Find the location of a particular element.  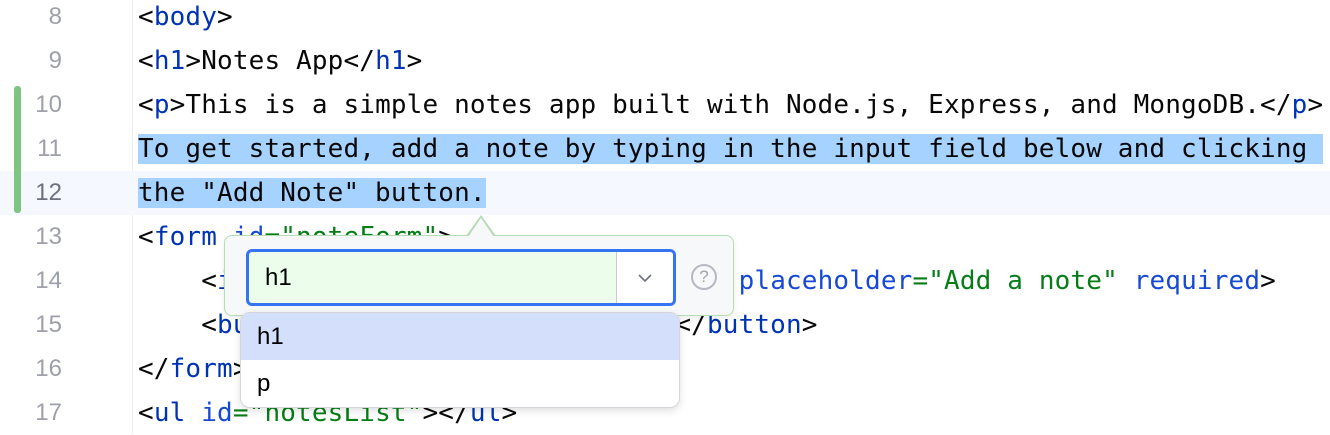

code-line: 8 <body> is located at coordinates (665, 19).